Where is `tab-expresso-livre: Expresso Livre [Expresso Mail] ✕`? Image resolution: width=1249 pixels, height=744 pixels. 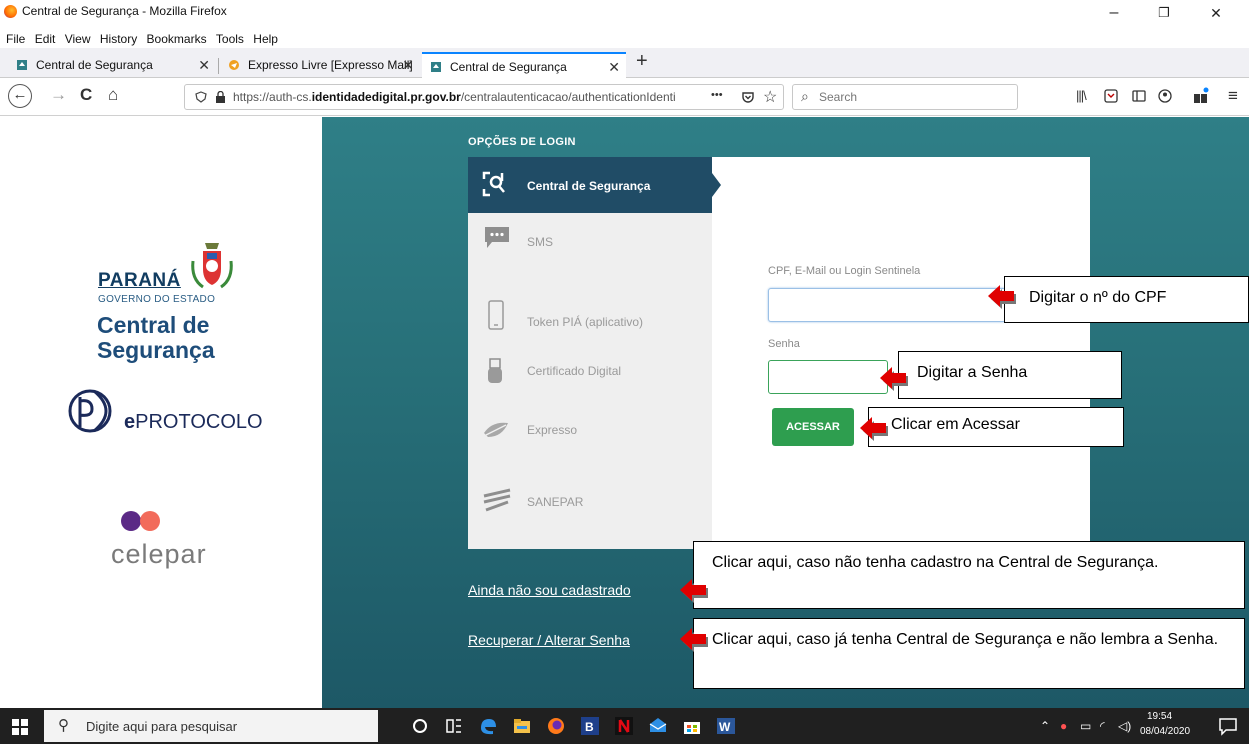 tab-expresso-livre: Expresso Livre [Expresso Mail] ✕ is located at coordinates (320, 65).